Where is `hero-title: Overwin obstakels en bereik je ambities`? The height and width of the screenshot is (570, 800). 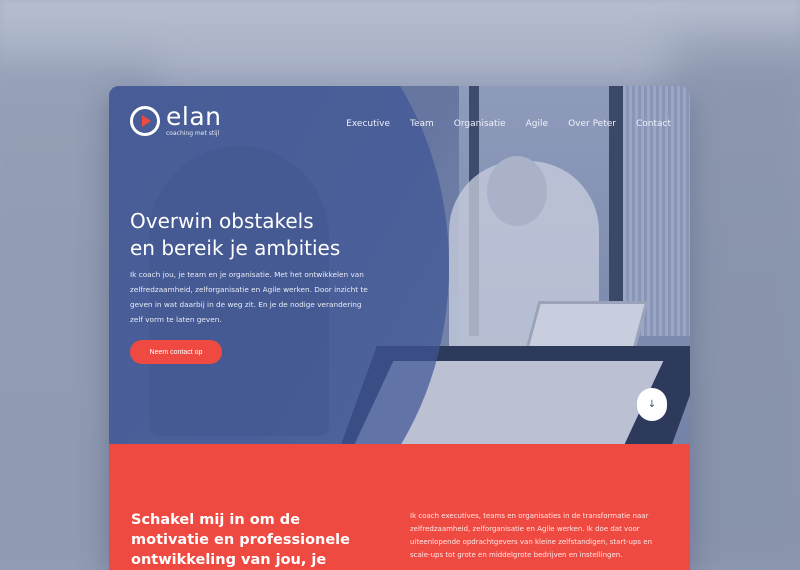 hero-title: Overwin obstakels en bereik je ambities is located at coordinates (280, 235).